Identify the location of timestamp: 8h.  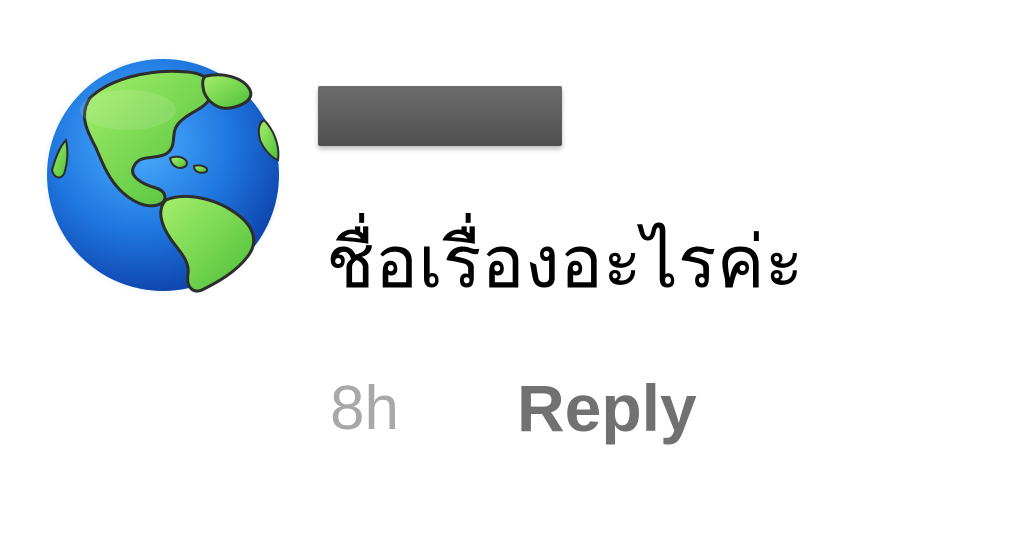
(364, 408).